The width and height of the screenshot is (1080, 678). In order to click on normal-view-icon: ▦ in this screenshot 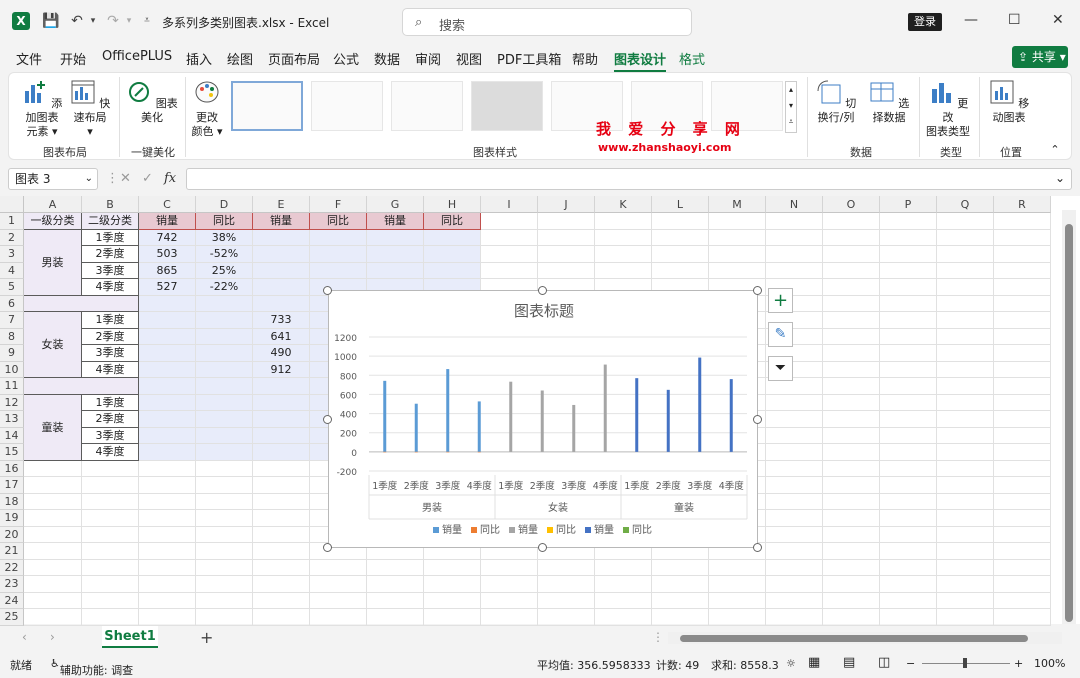, I will do `click(814, 662)`.